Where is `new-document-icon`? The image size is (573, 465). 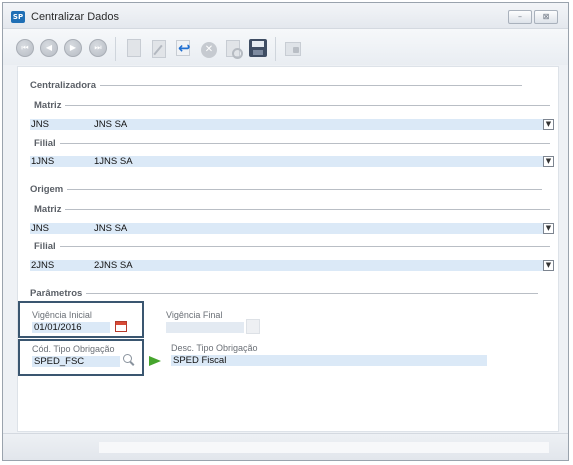 new-document-icon is located at coordinates (134, 48).